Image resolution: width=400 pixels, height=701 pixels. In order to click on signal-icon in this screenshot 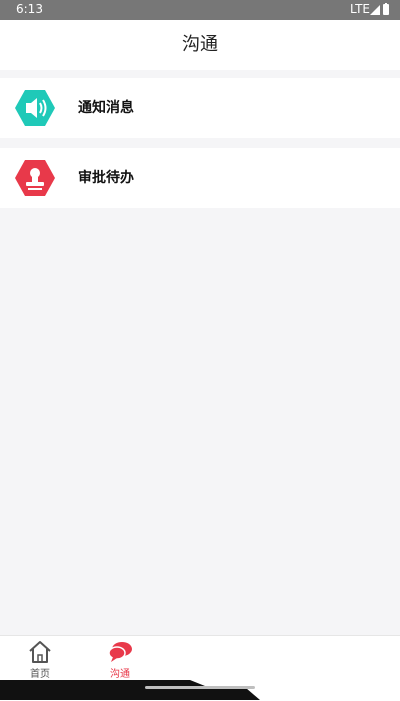, I will do `click(375, 10)`.